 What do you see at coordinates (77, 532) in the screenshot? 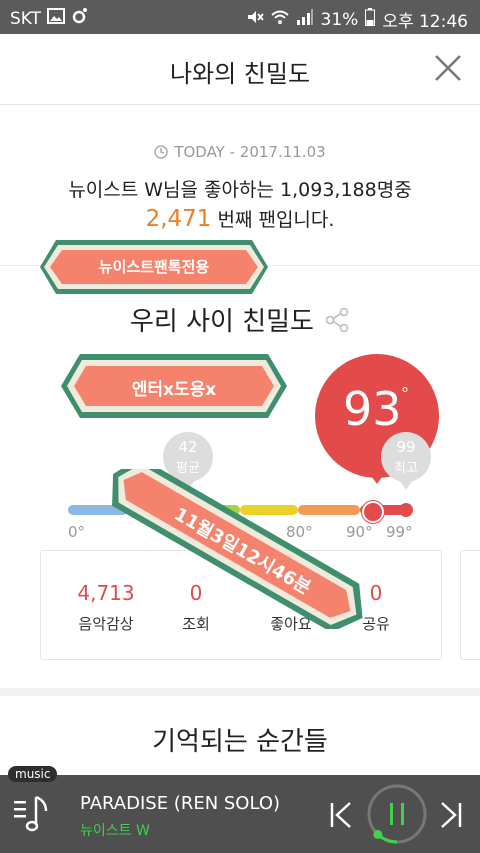
I see `tick-label-0: 0°` at bounding box center [77, 532].